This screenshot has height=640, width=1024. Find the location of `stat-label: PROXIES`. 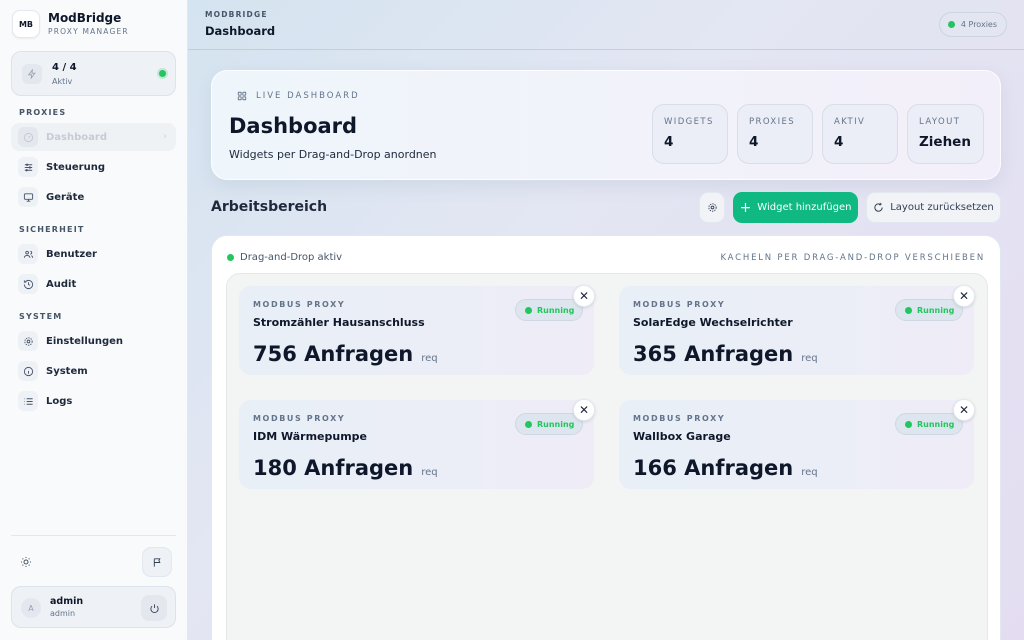

stat-label: PROXIES is located at coordinates (772, 122).